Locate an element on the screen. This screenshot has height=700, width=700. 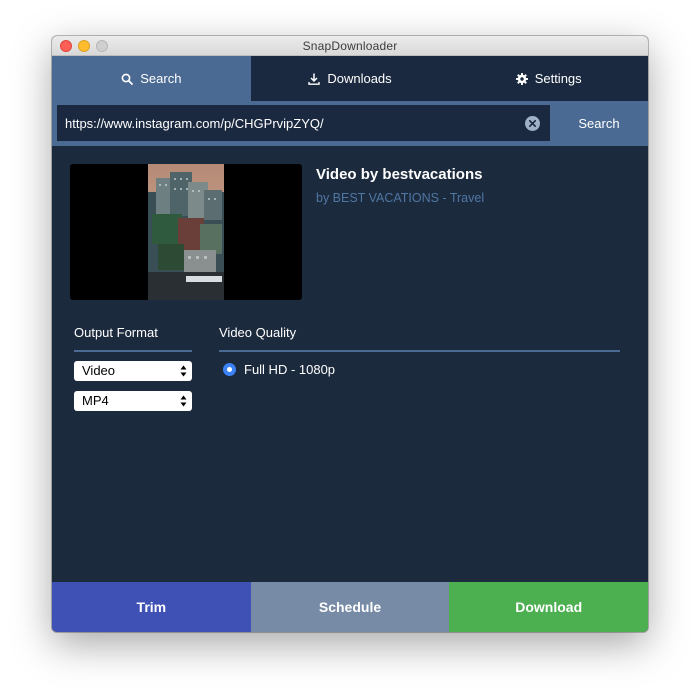
close-icon is located at coordinates (532, 123).